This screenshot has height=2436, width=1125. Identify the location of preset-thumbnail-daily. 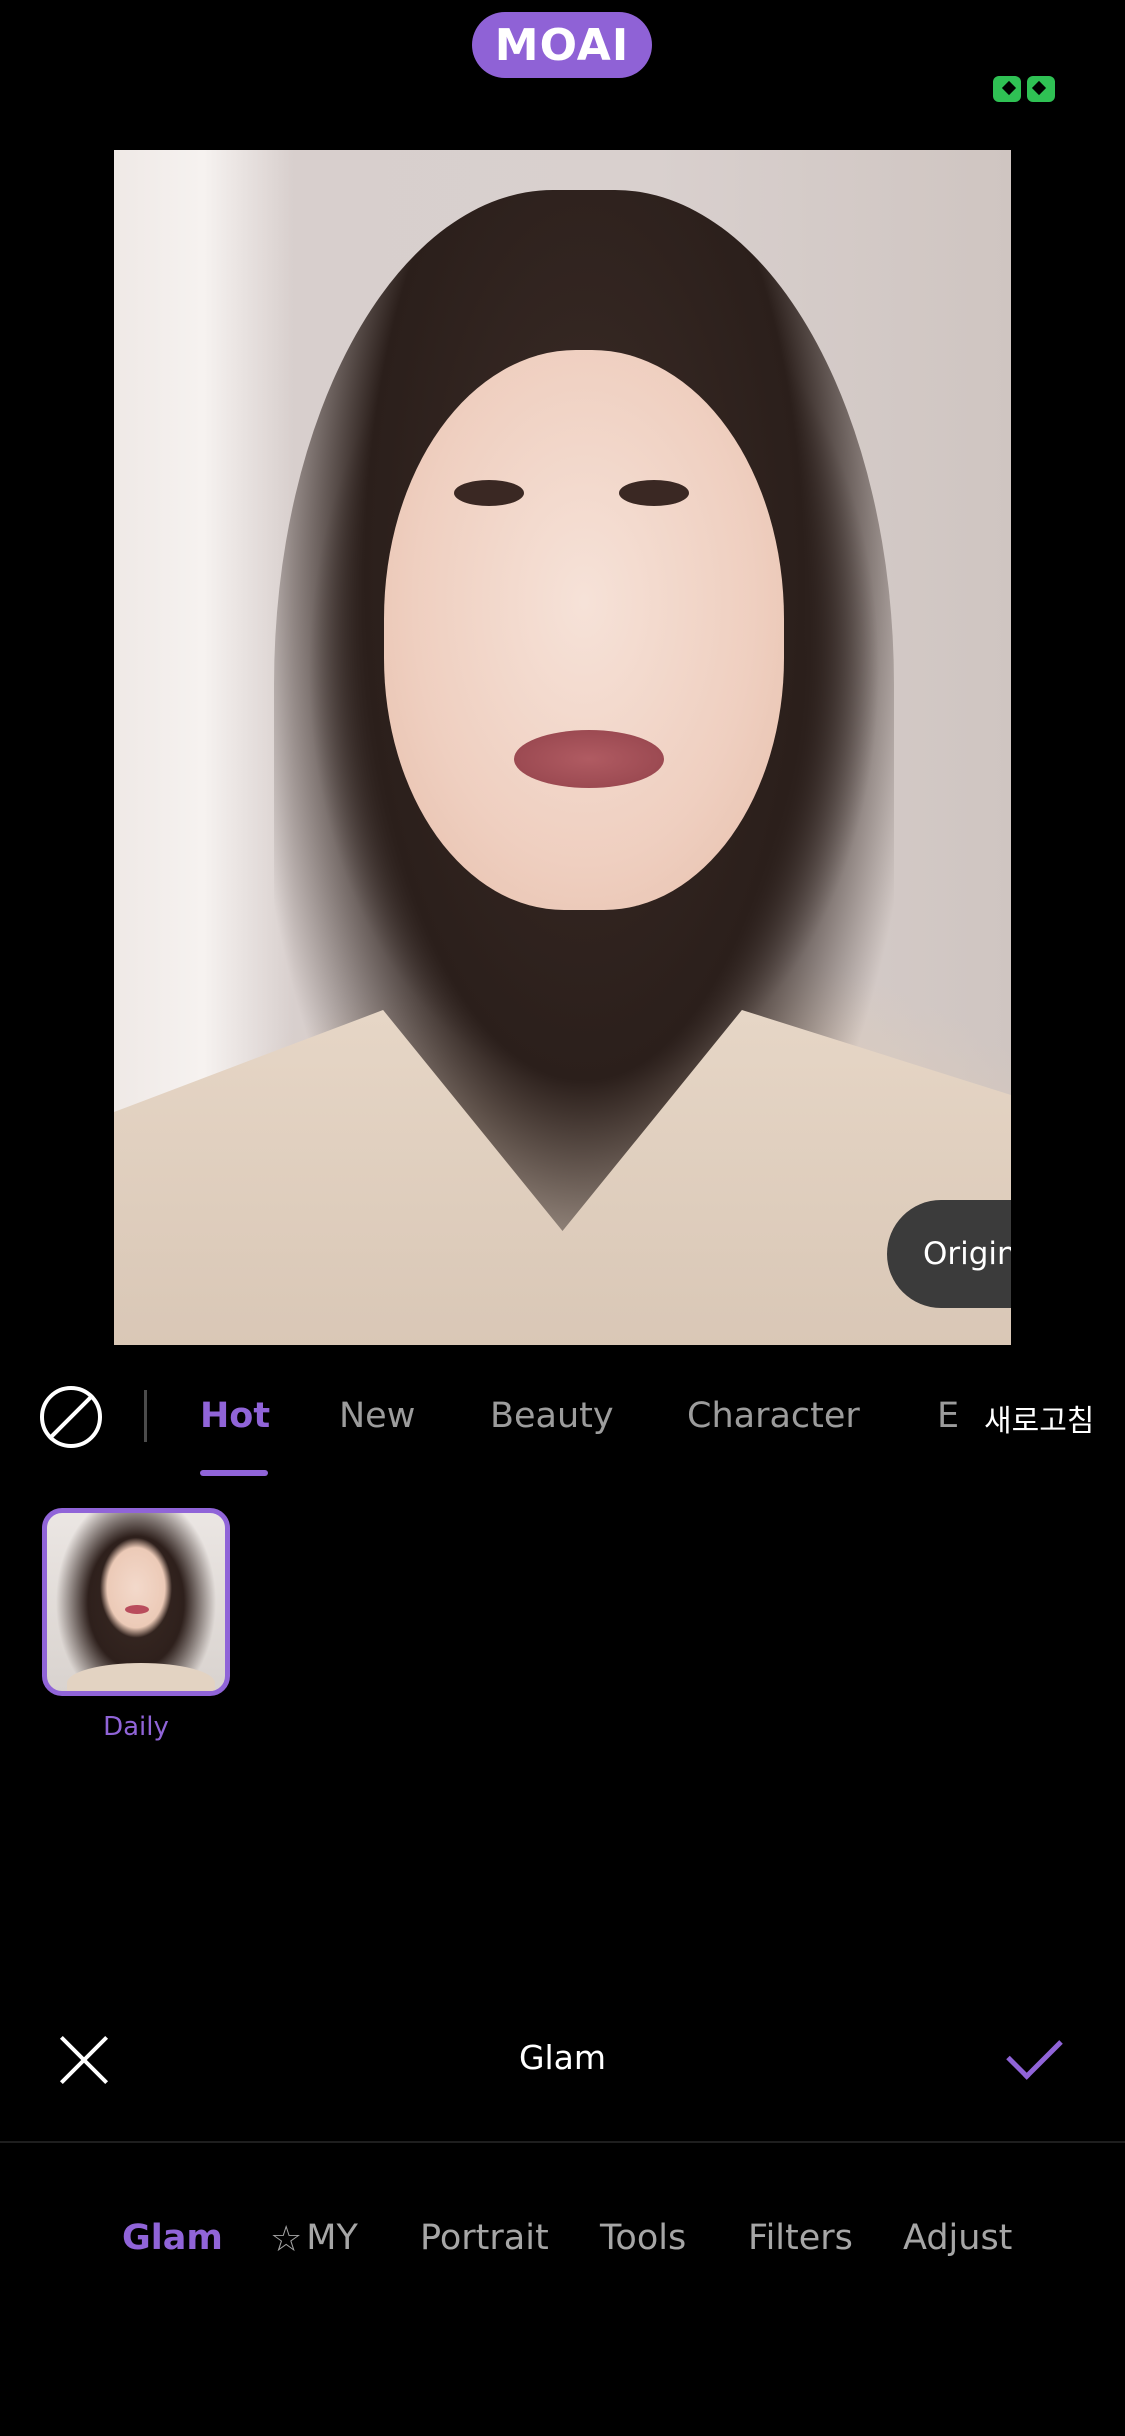
(136, 1602).